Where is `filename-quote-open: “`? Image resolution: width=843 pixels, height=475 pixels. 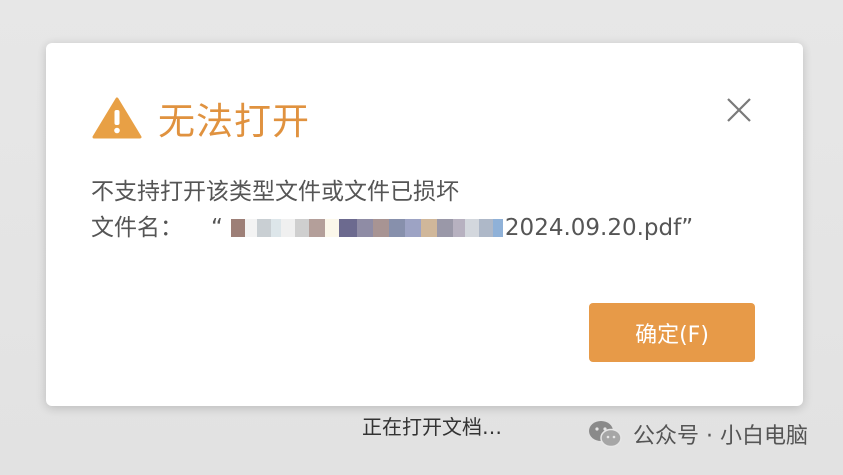 filename-quote-open: “ is located at coordinates (217, 228).